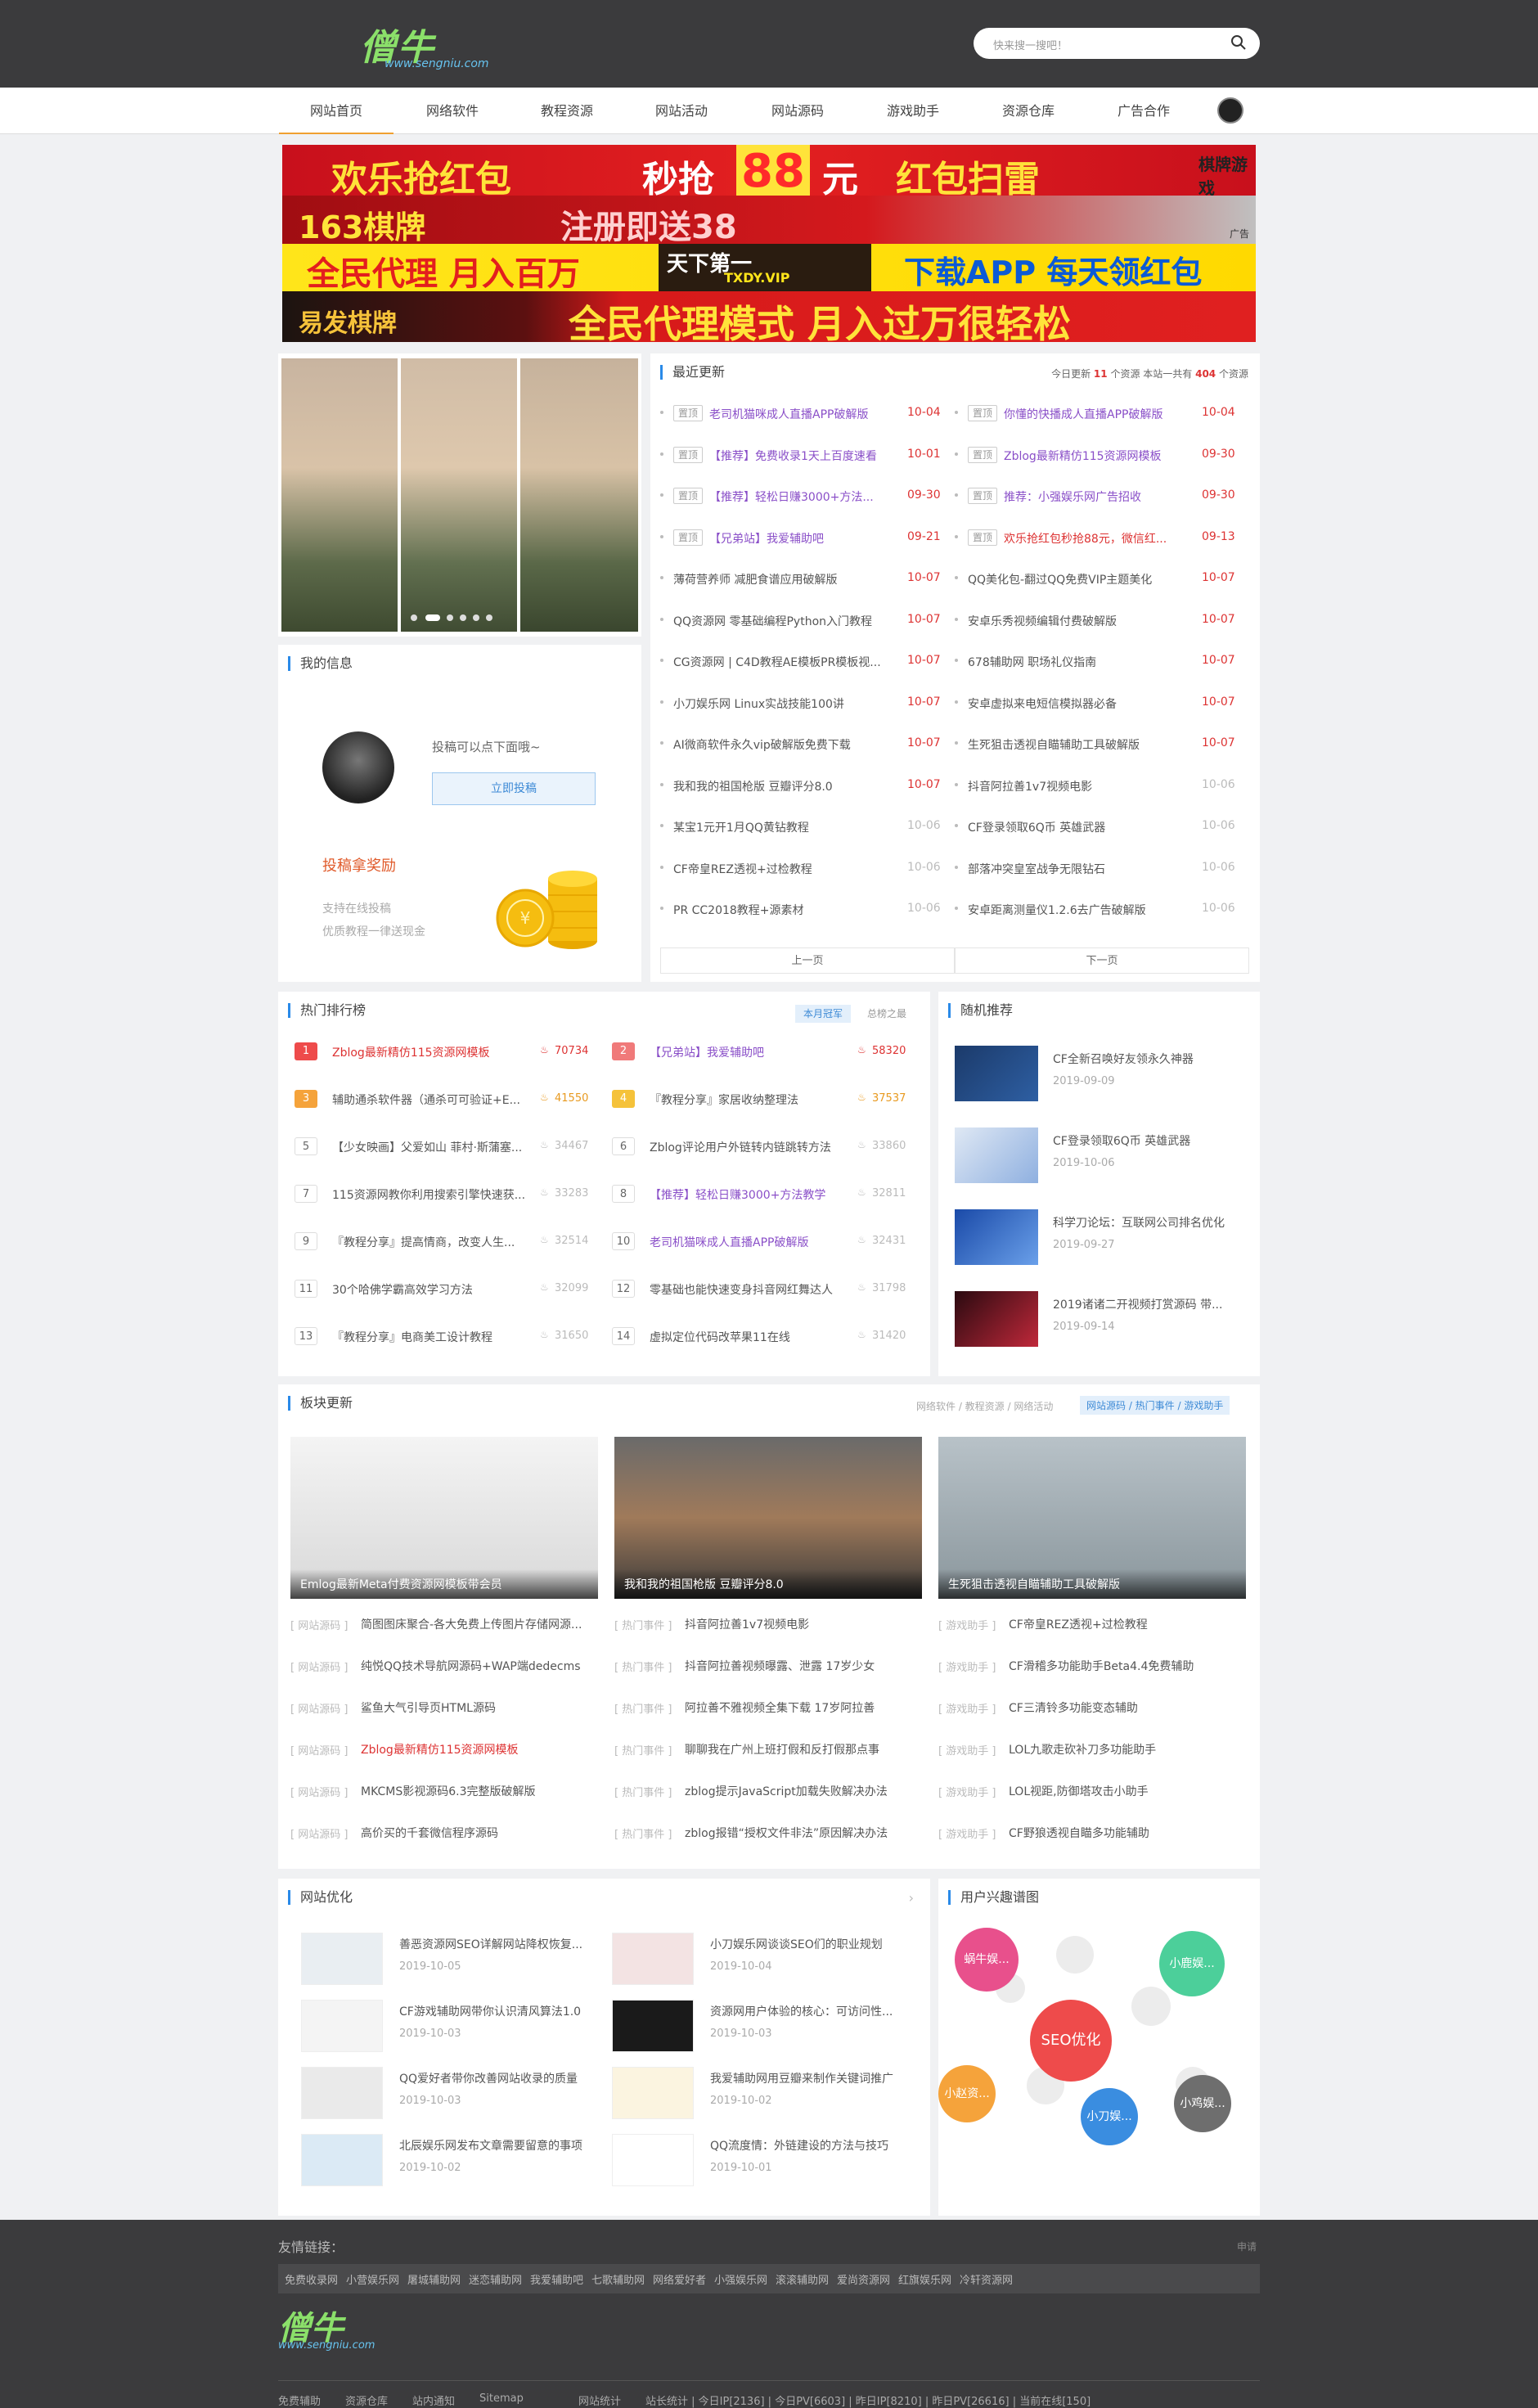  I want to click on item-title: Zblog最新精仿115资源网模板, so click(479, 1750).